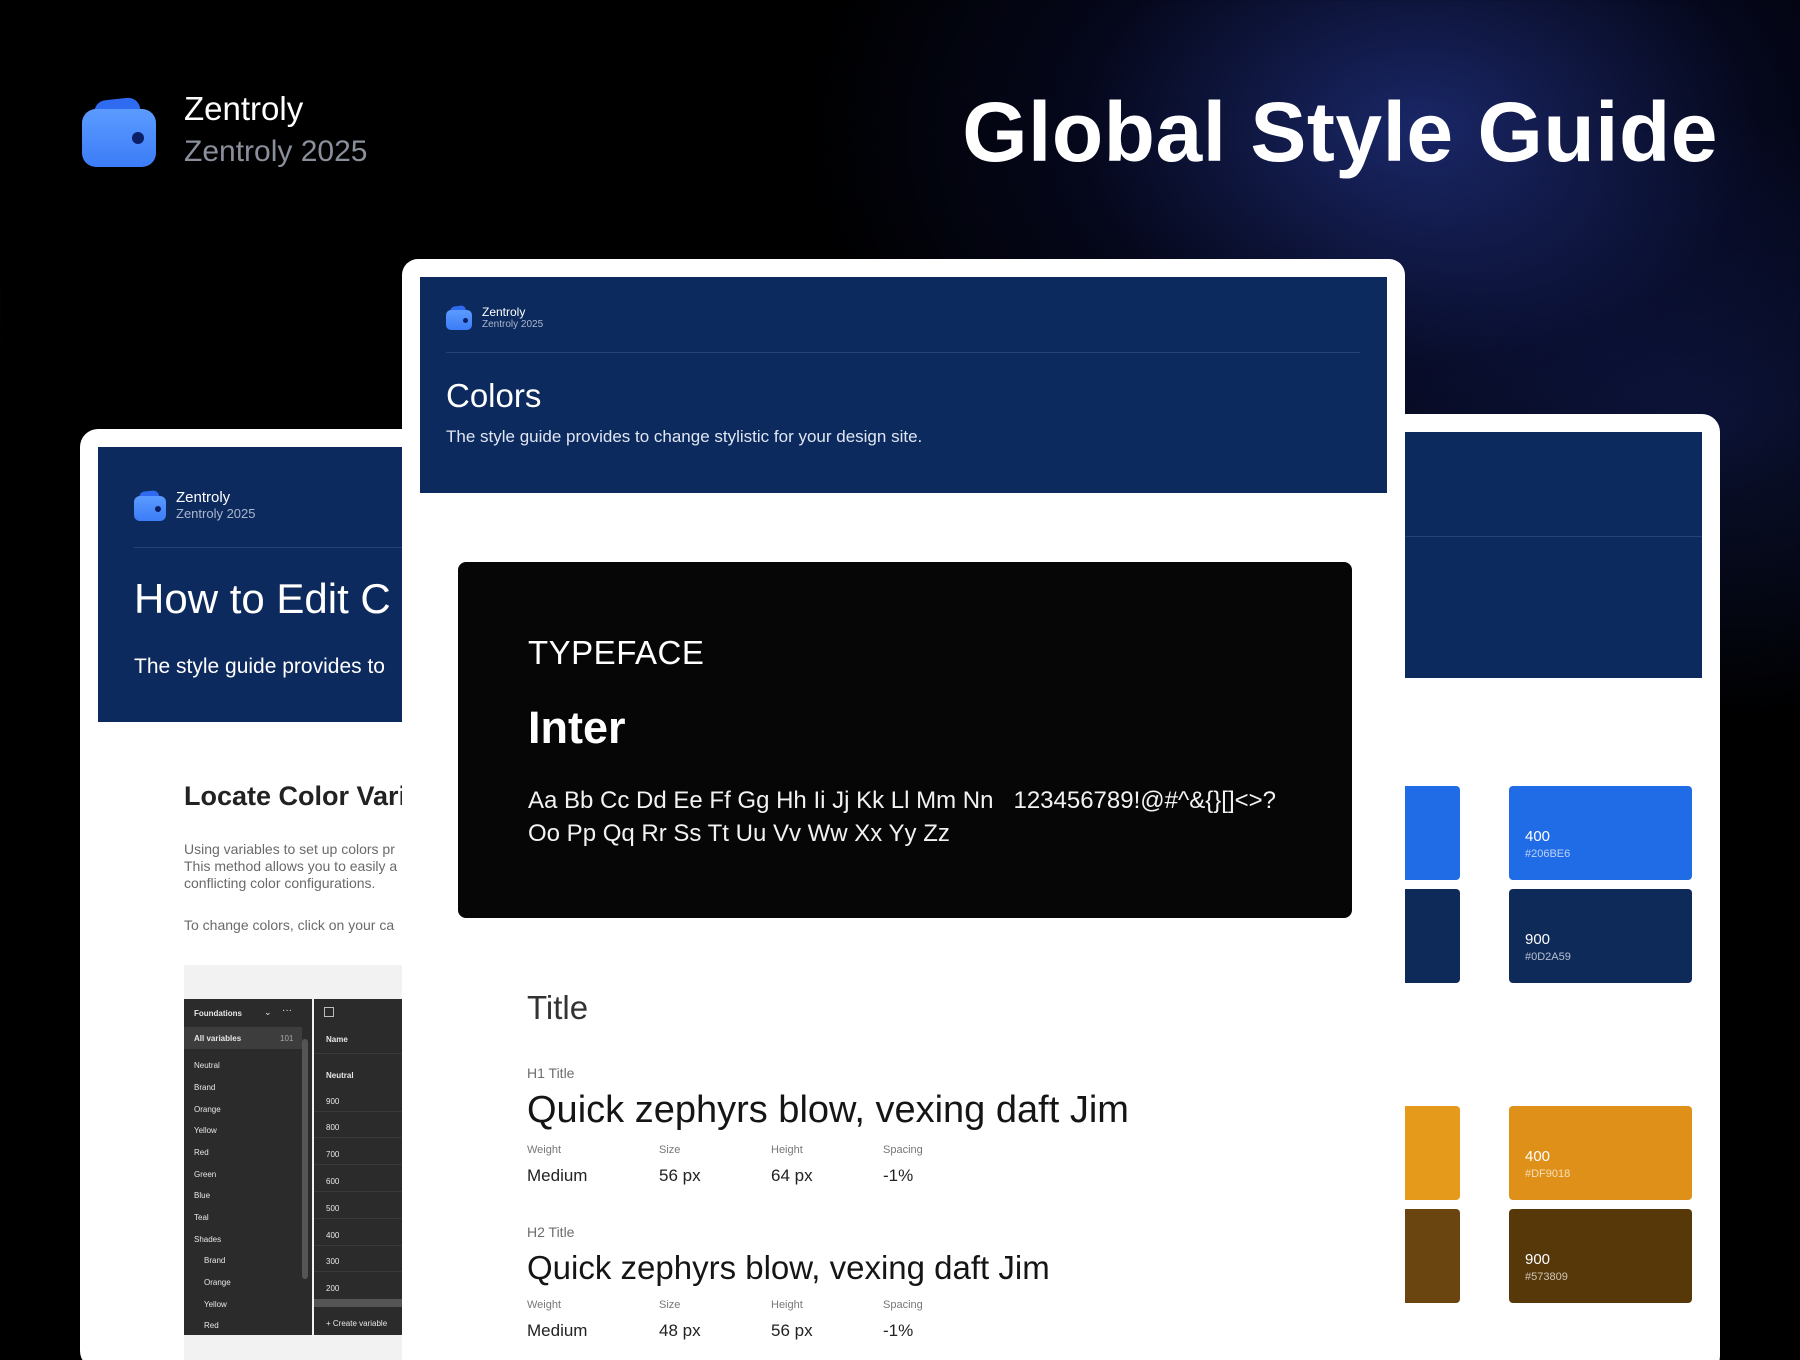 The image size is (1800, 1360). Describe the element at coordinates (1548, 1174) in the screenshot. I see `swatch-hex: #DF9018` at that location.